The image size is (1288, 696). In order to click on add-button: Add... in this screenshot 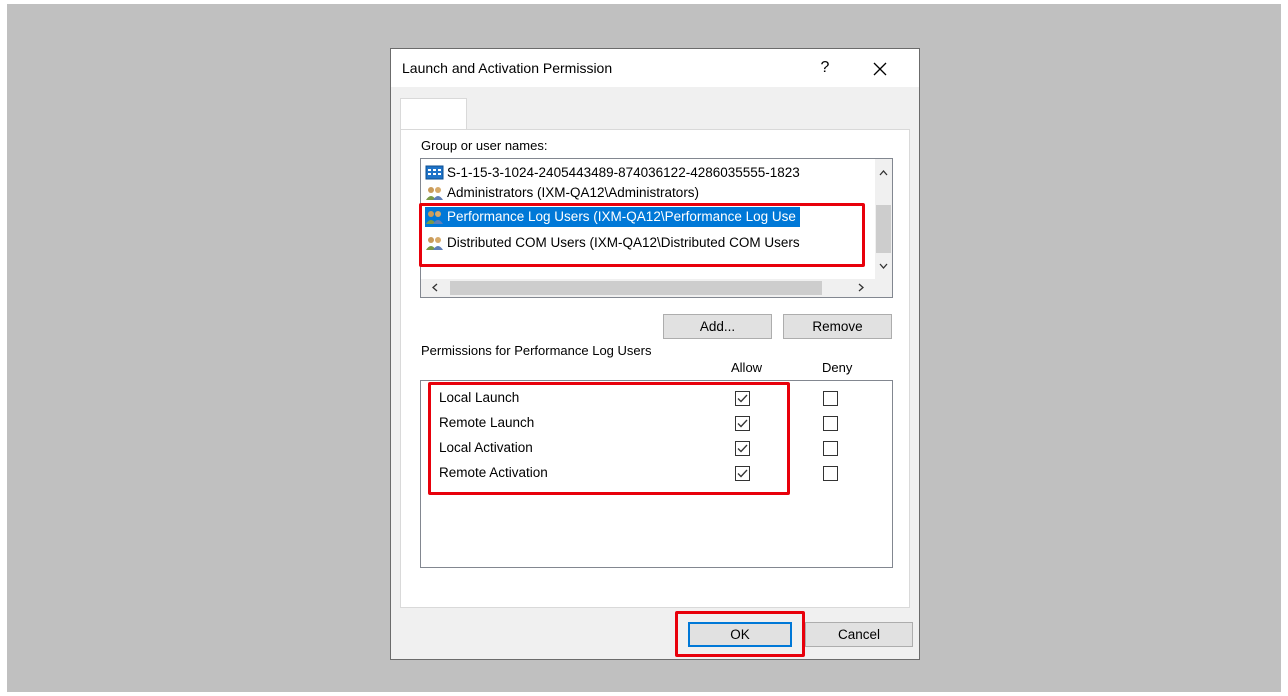, I will do `click(717, 326)`.